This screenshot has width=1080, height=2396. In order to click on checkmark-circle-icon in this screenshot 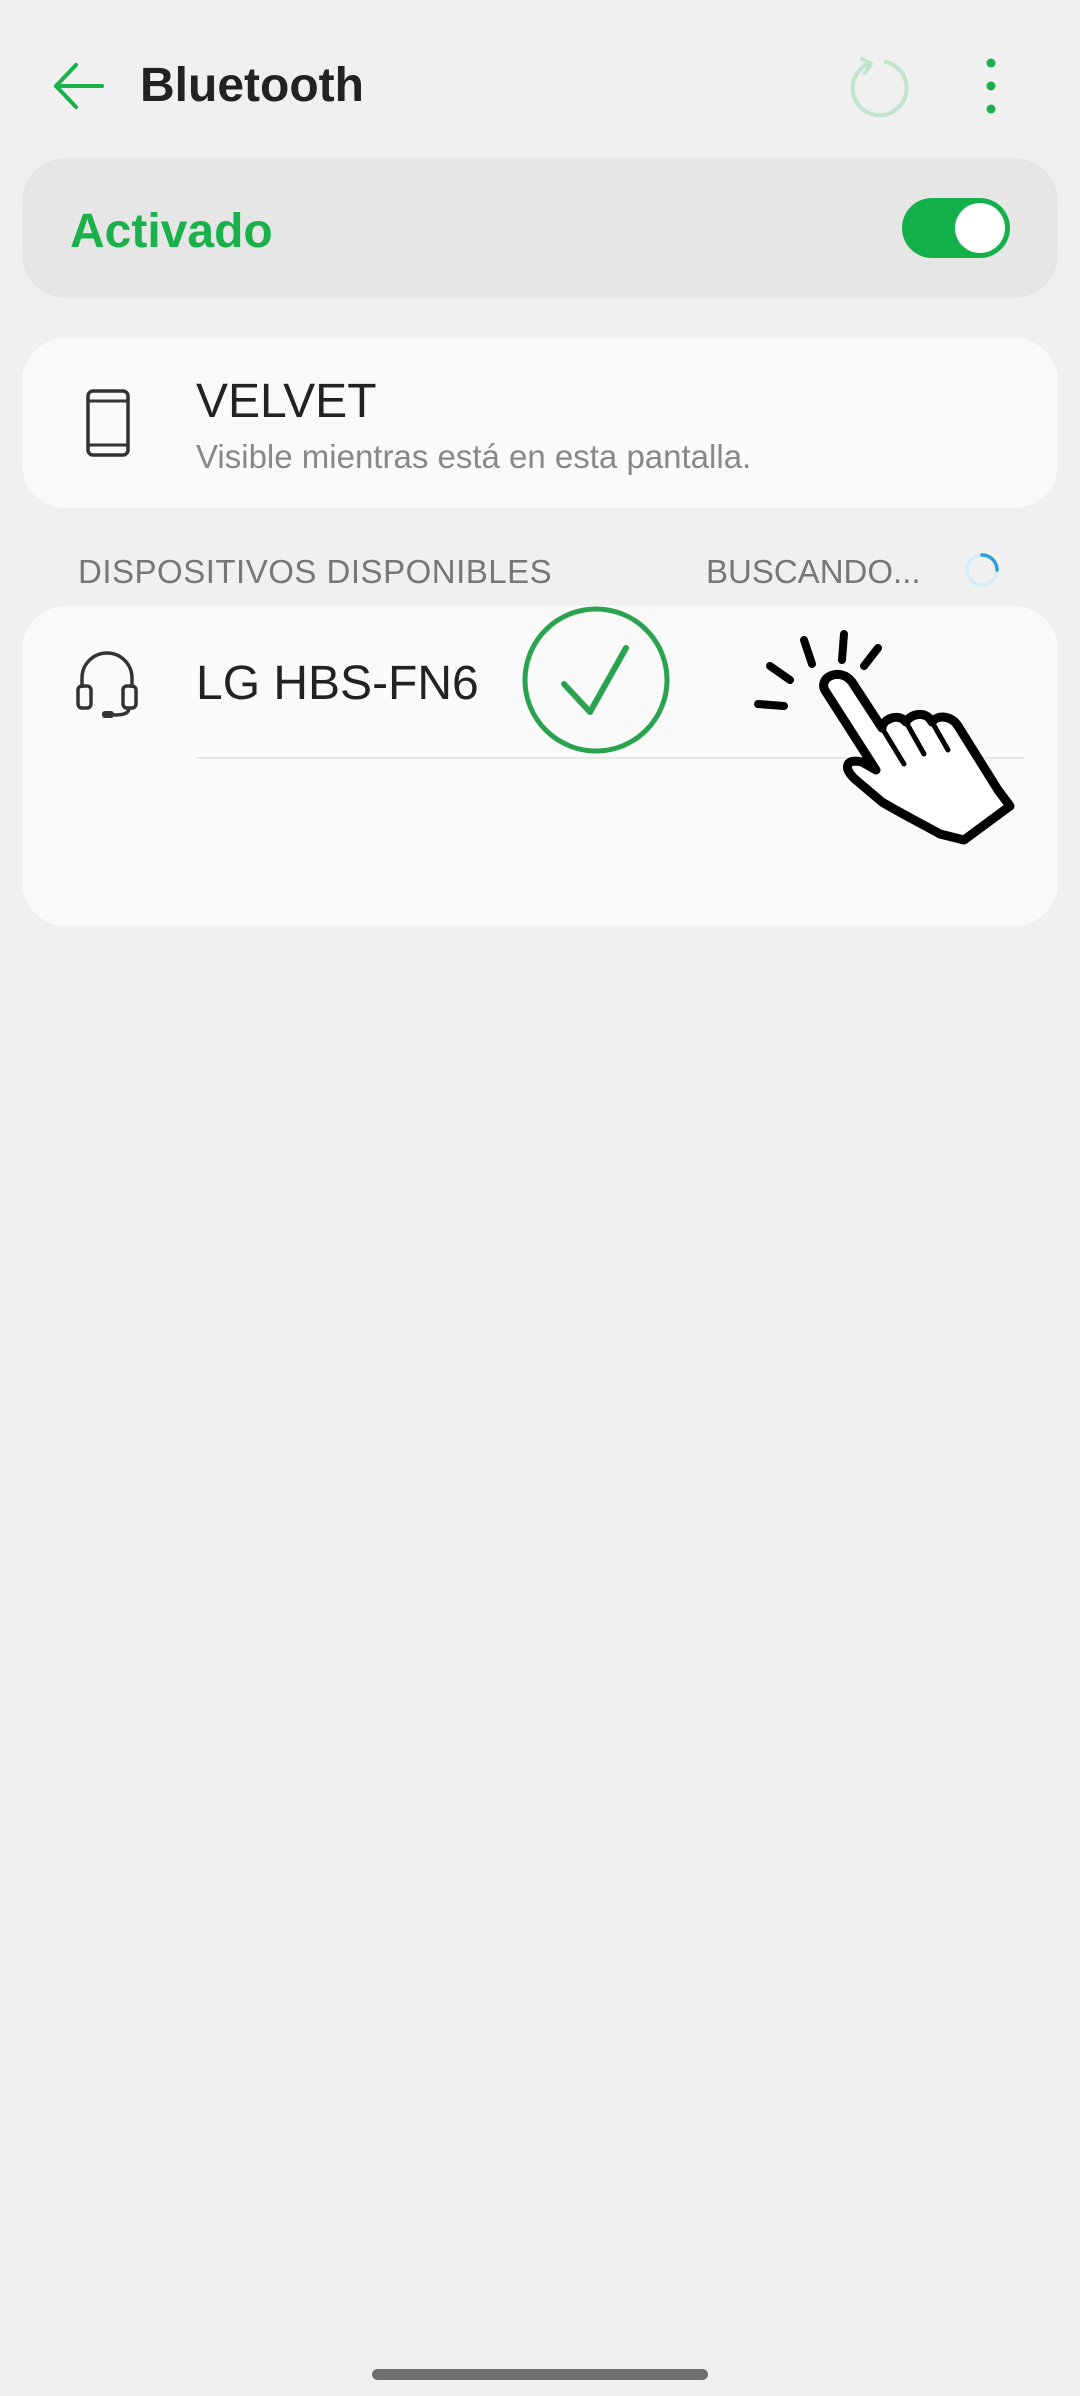, I will do `click(596, 680)`.